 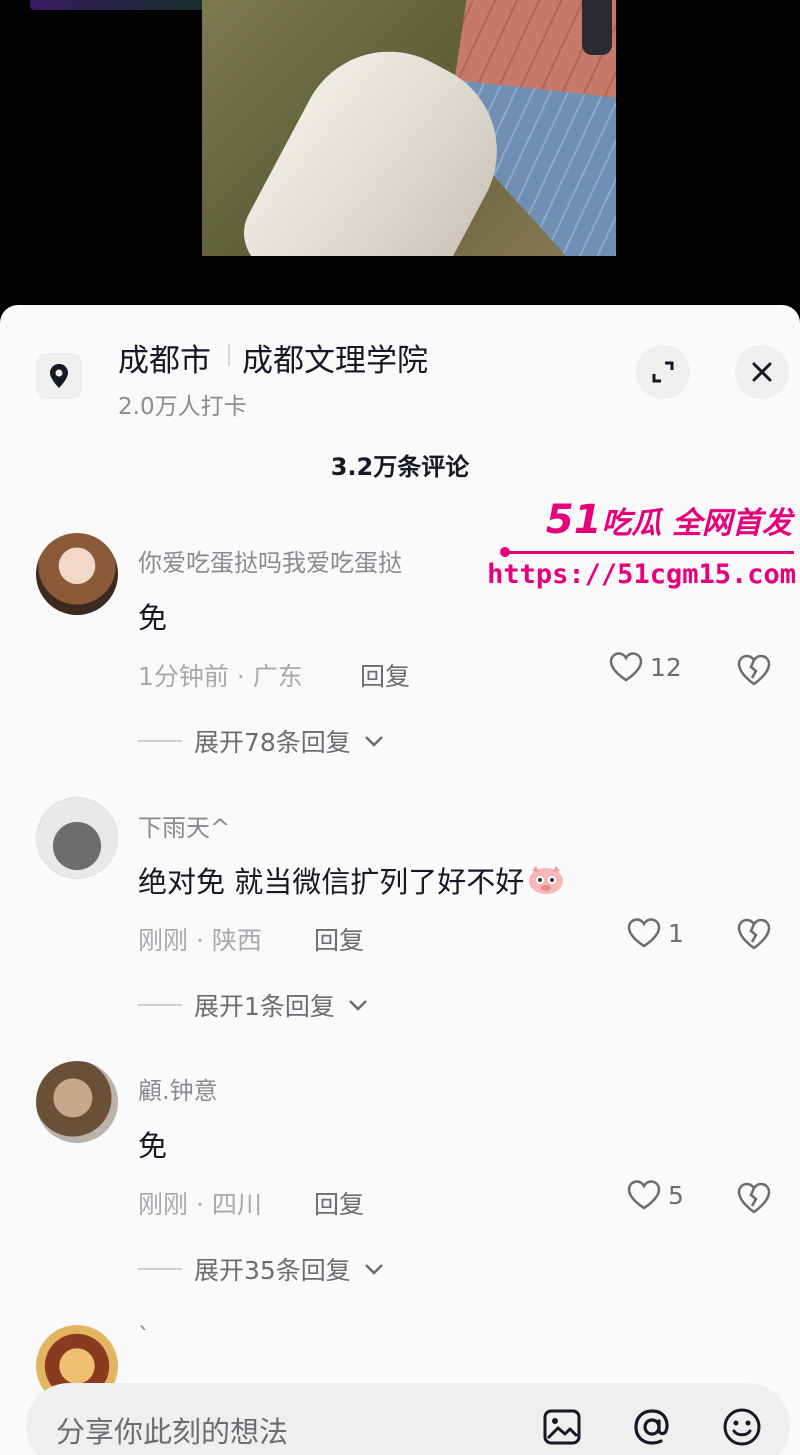 I want to click on location-city: 成都市, so click(x=164, y=357).